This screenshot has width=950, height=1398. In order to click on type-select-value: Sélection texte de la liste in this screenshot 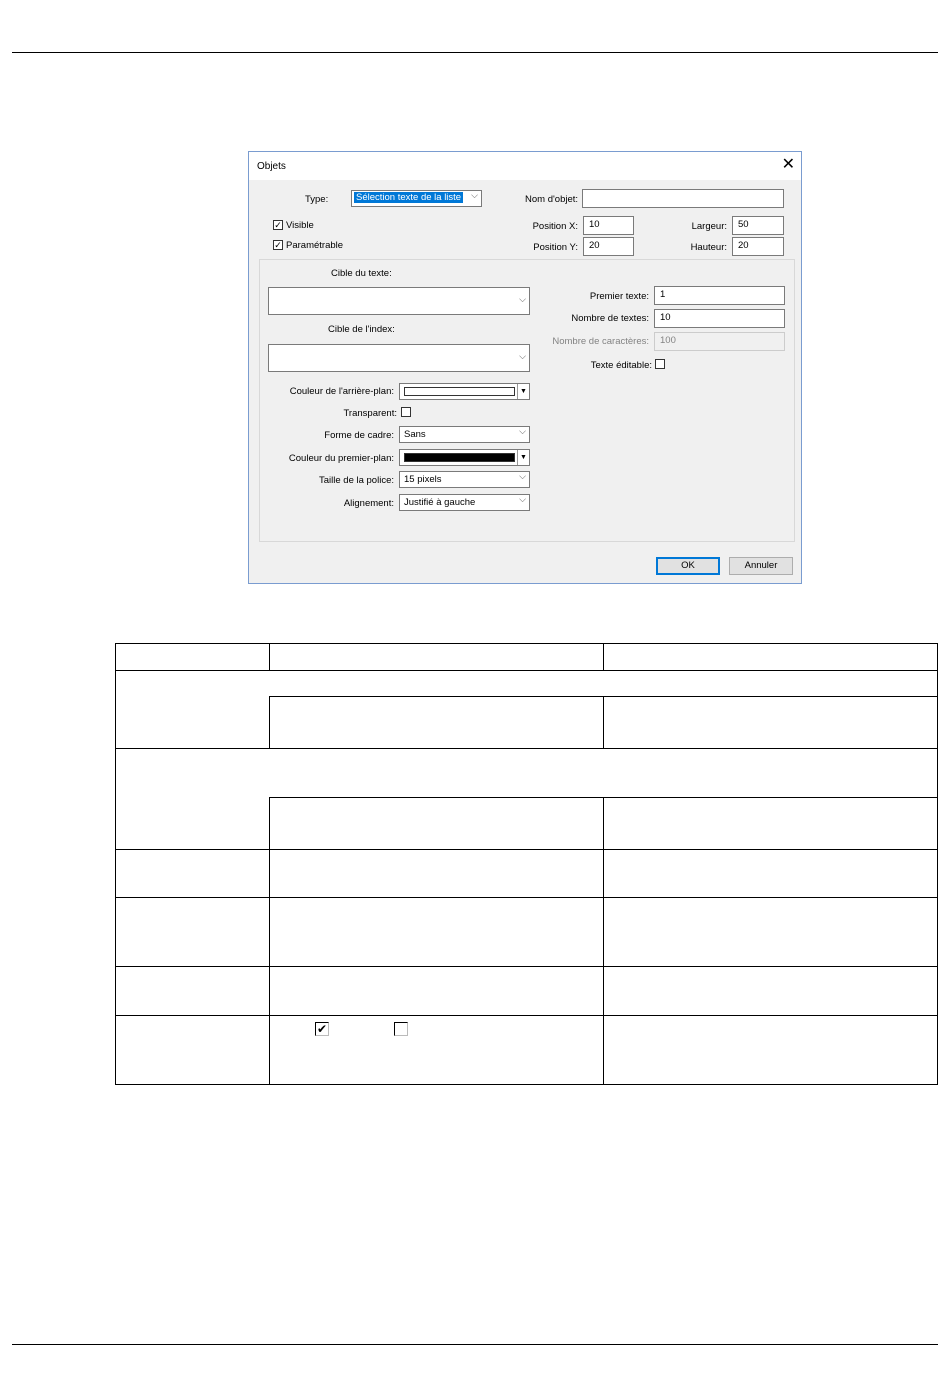, I will do `click(409, 197)`.